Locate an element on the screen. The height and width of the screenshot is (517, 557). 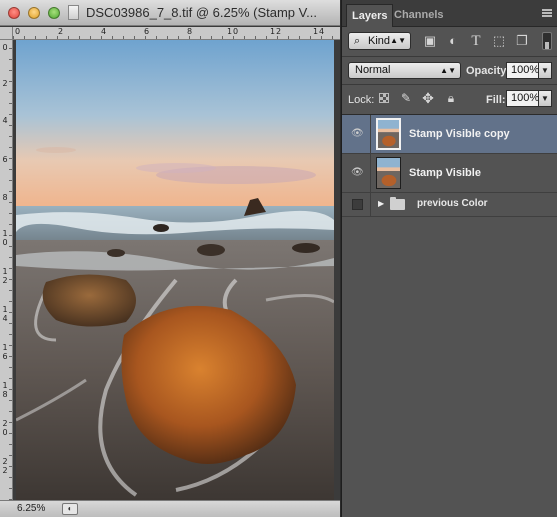
filter-kind-label: Kind is located at coordinates (379, 41).